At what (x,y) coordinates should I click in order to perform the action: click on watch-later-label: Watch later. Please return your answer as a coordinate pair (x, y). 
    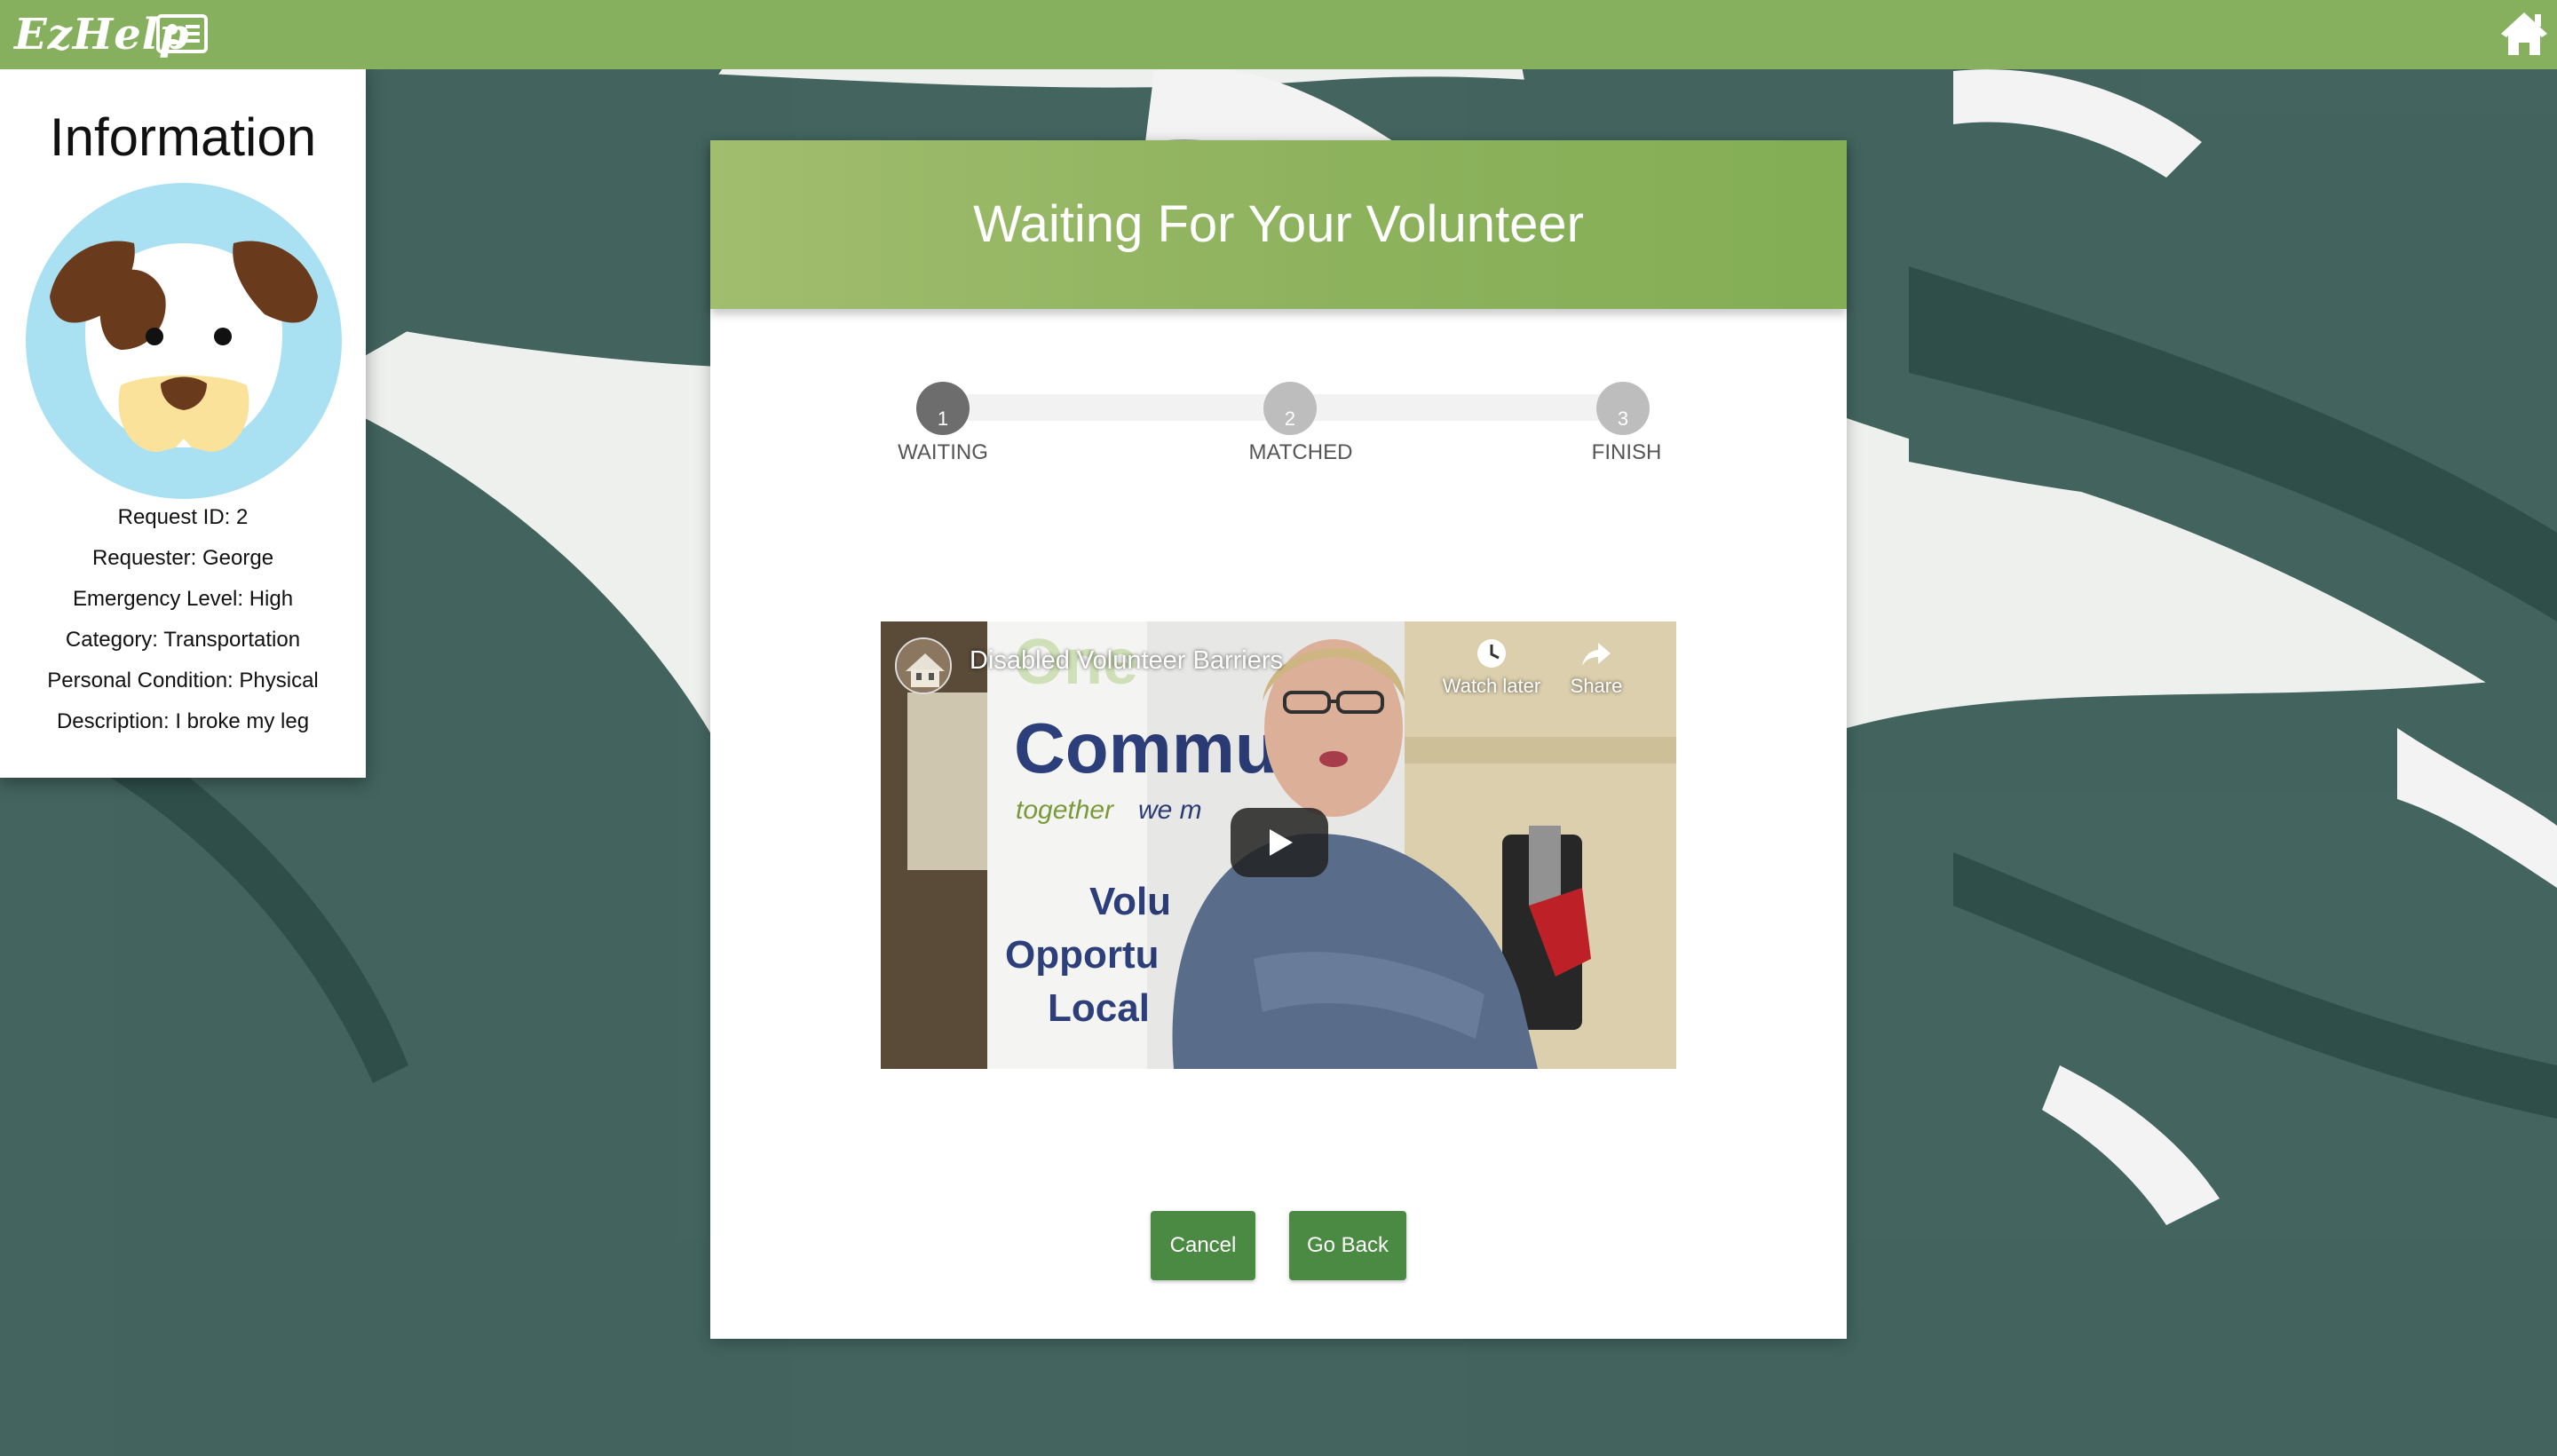
    Looking at the image, I should click on (1491, 686).